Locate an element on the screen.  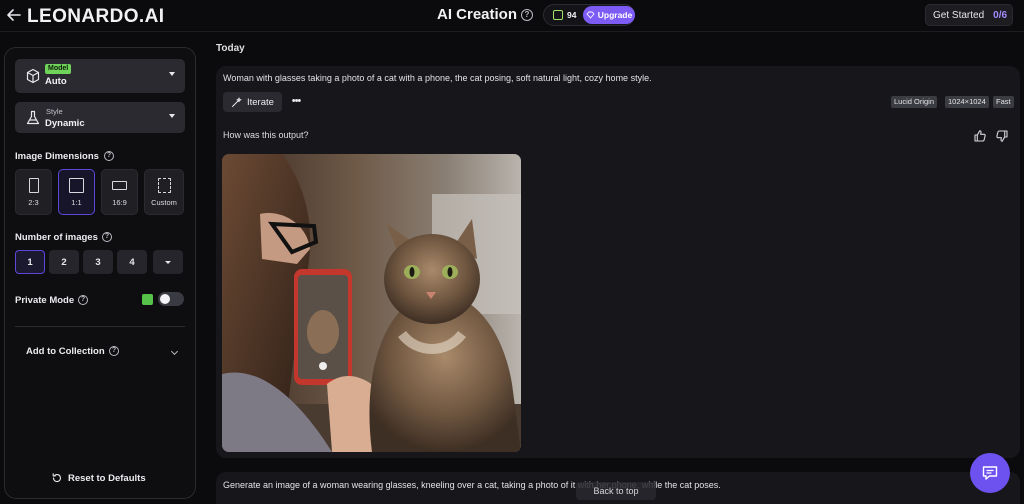
page-title: AI Creation is located at coordinates (477, 14).